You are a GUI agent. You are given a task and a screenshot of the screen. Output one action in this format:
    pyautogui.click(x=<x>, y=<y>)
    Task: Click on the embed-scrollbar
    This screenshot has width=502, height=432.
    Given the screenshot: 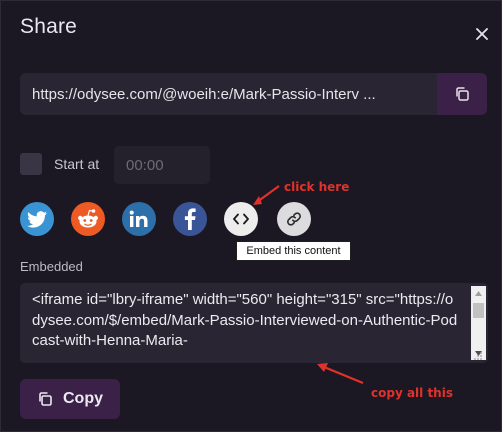 What is the action you would take?
    pyautogui.click(x=478, y=323)
    